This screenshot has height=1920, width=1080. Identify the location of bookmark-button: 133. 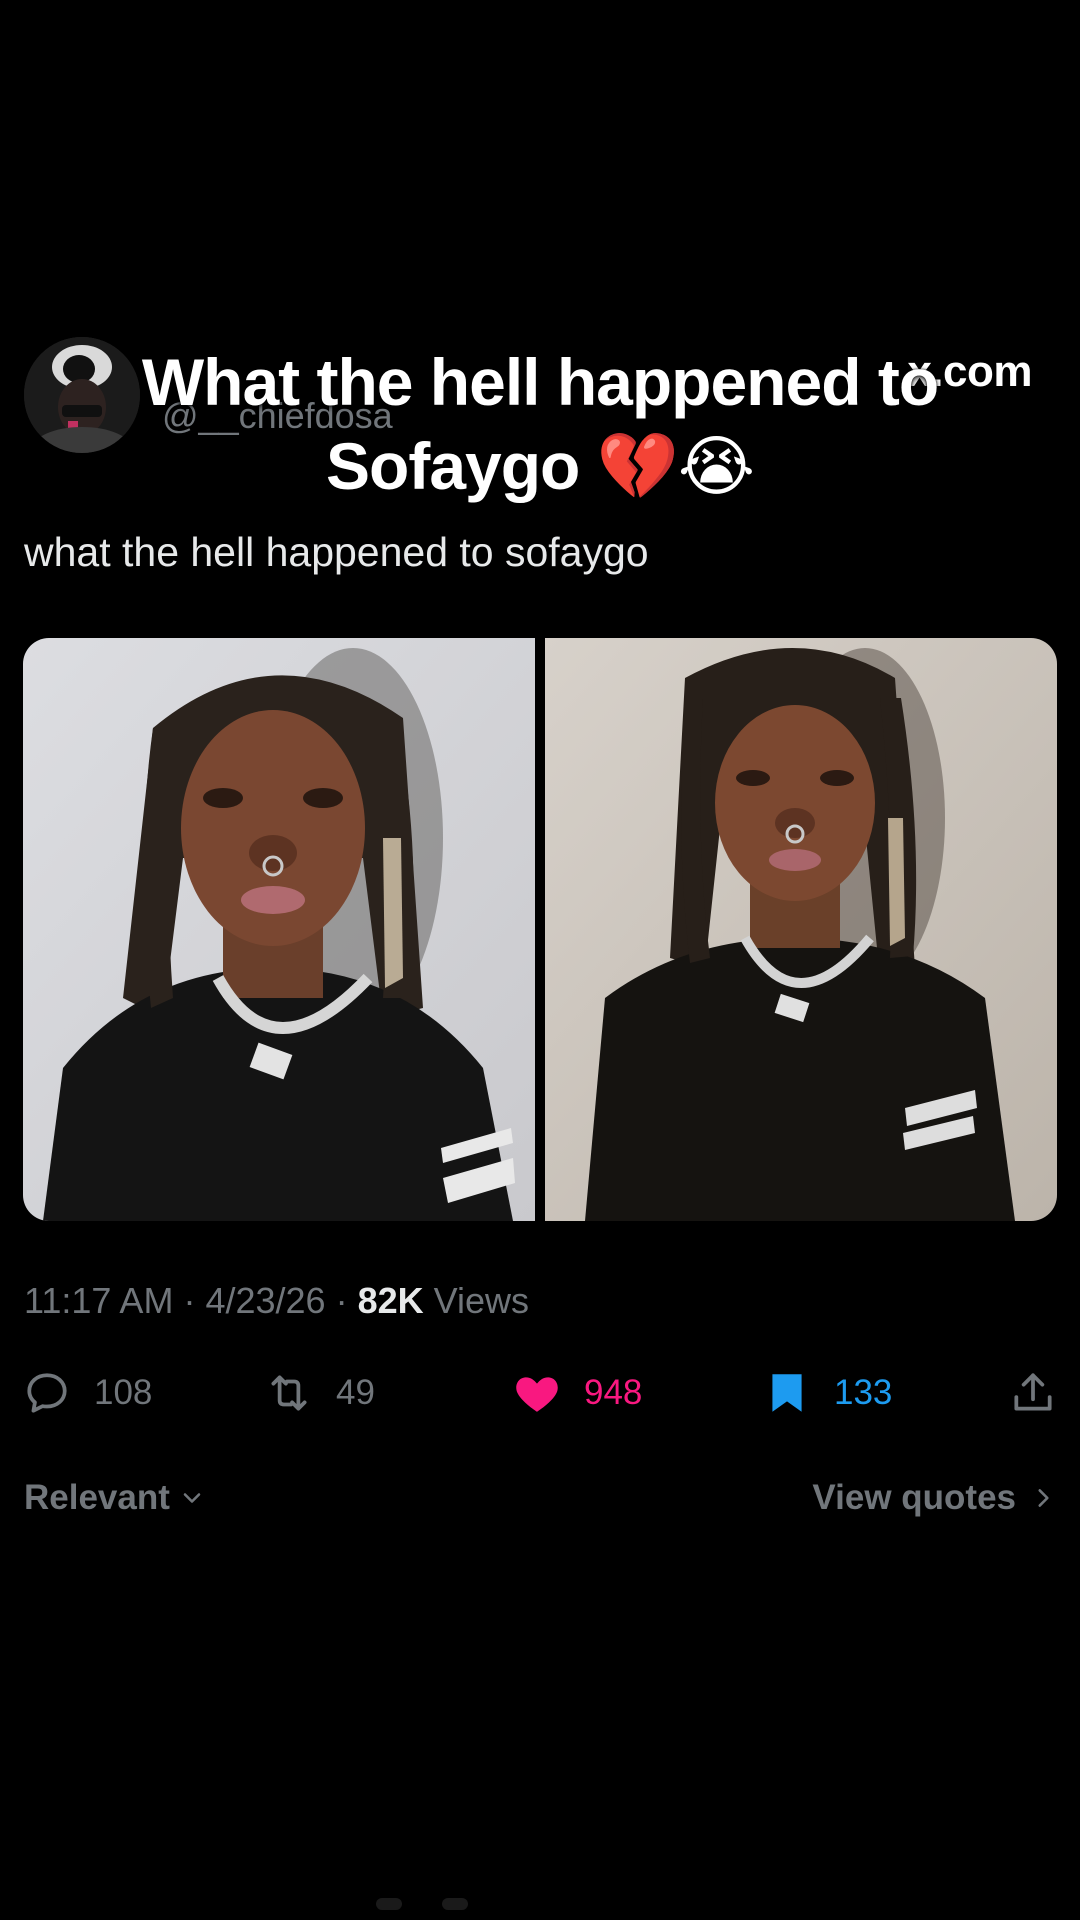
(827, 1393).